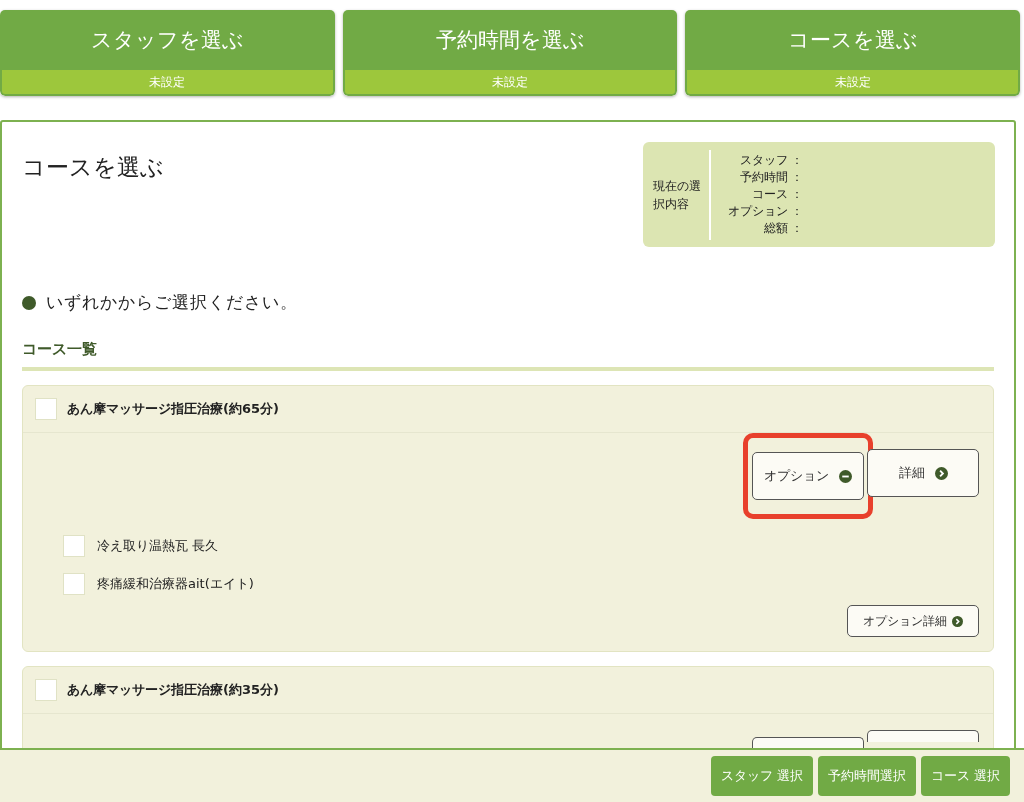 Image resolution: width=1024 pixels, height=802 pixels. Describe the element at coordinates (808, 476) in the screenshot. I see `option-button: オプション` at that location.